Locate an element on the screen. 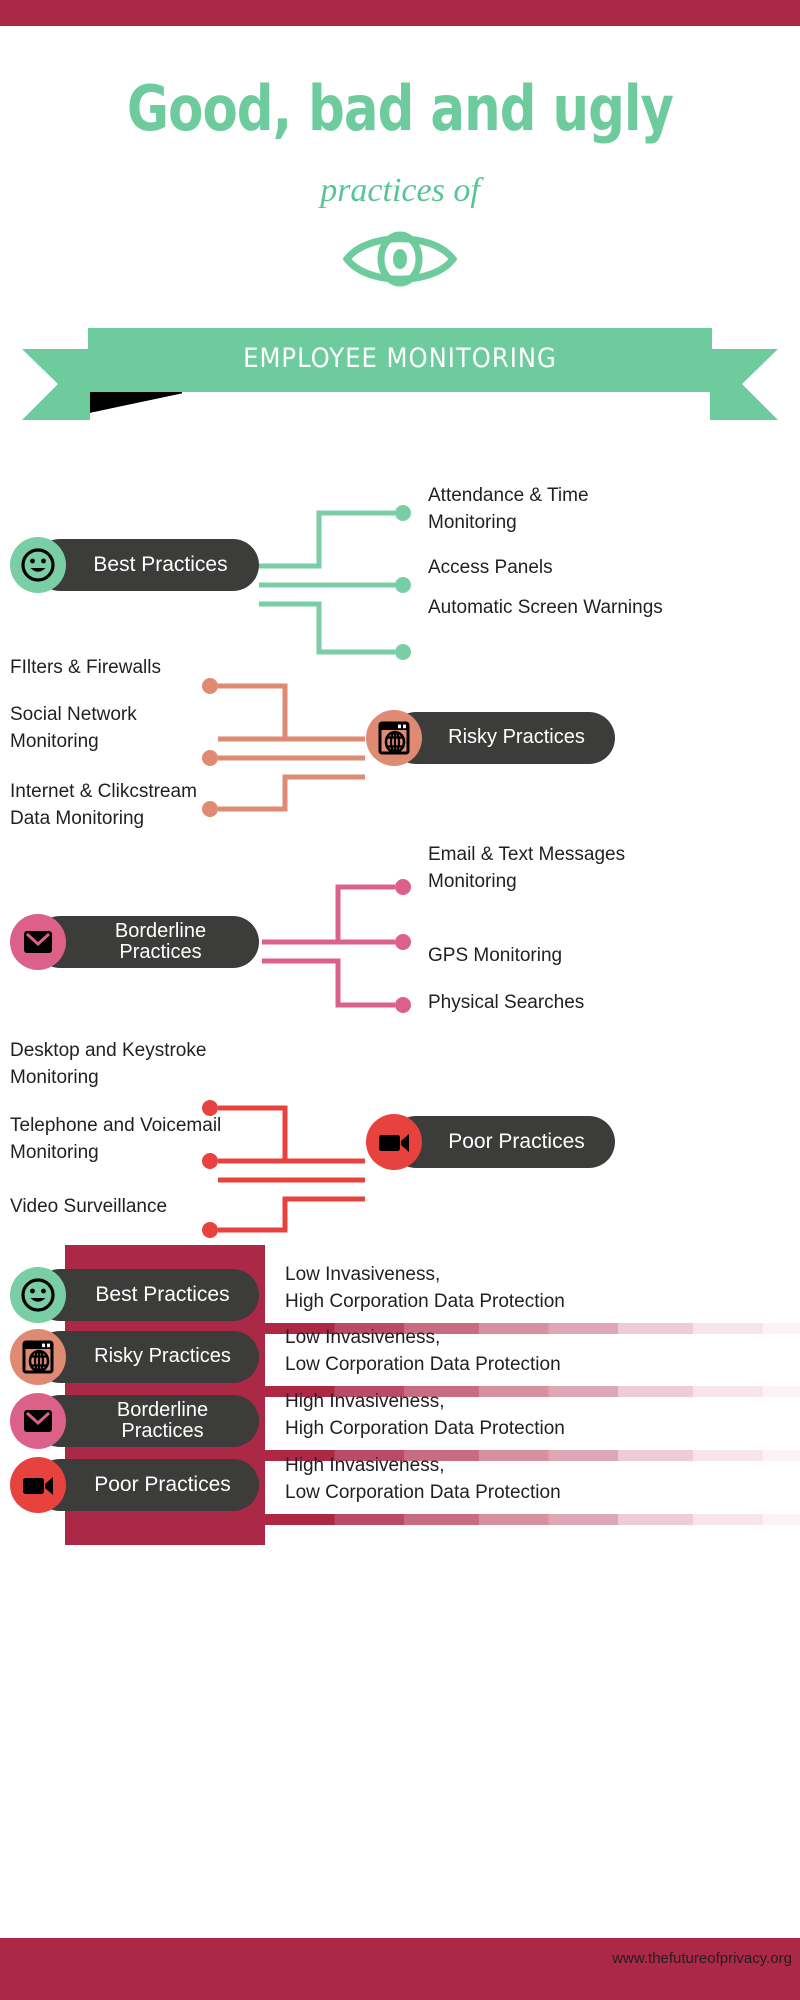  summary-pill-borderline: Borderline Practices is located at coordinates (146, 1421).